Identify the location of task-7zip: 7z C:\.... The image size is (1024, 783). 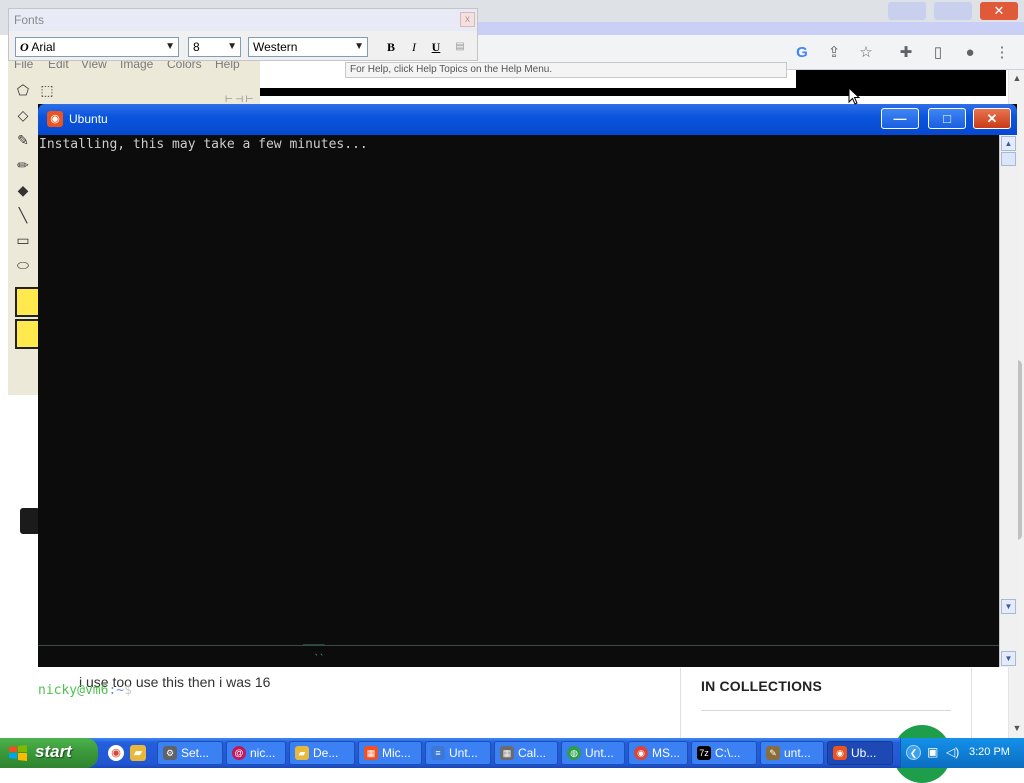
(724, 753).